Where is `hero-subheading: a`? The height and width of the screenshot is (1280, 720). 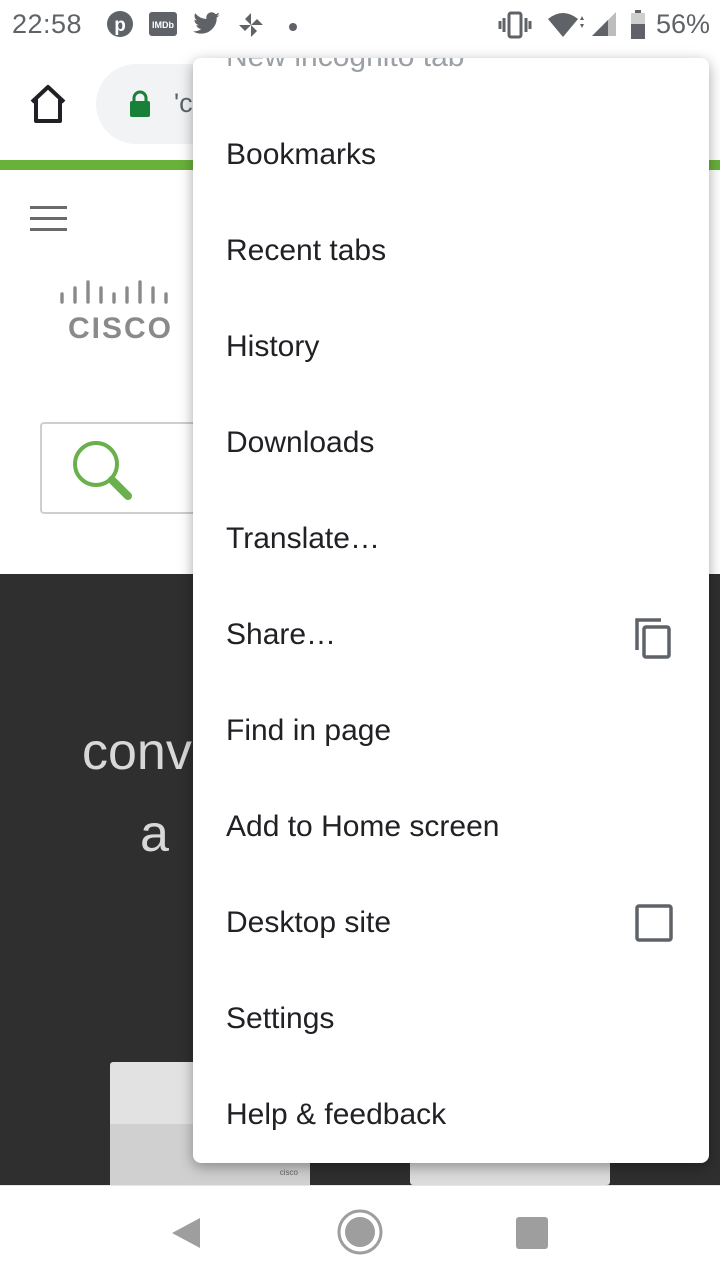 hero-subheading: a is located at coordinates (154, 834).